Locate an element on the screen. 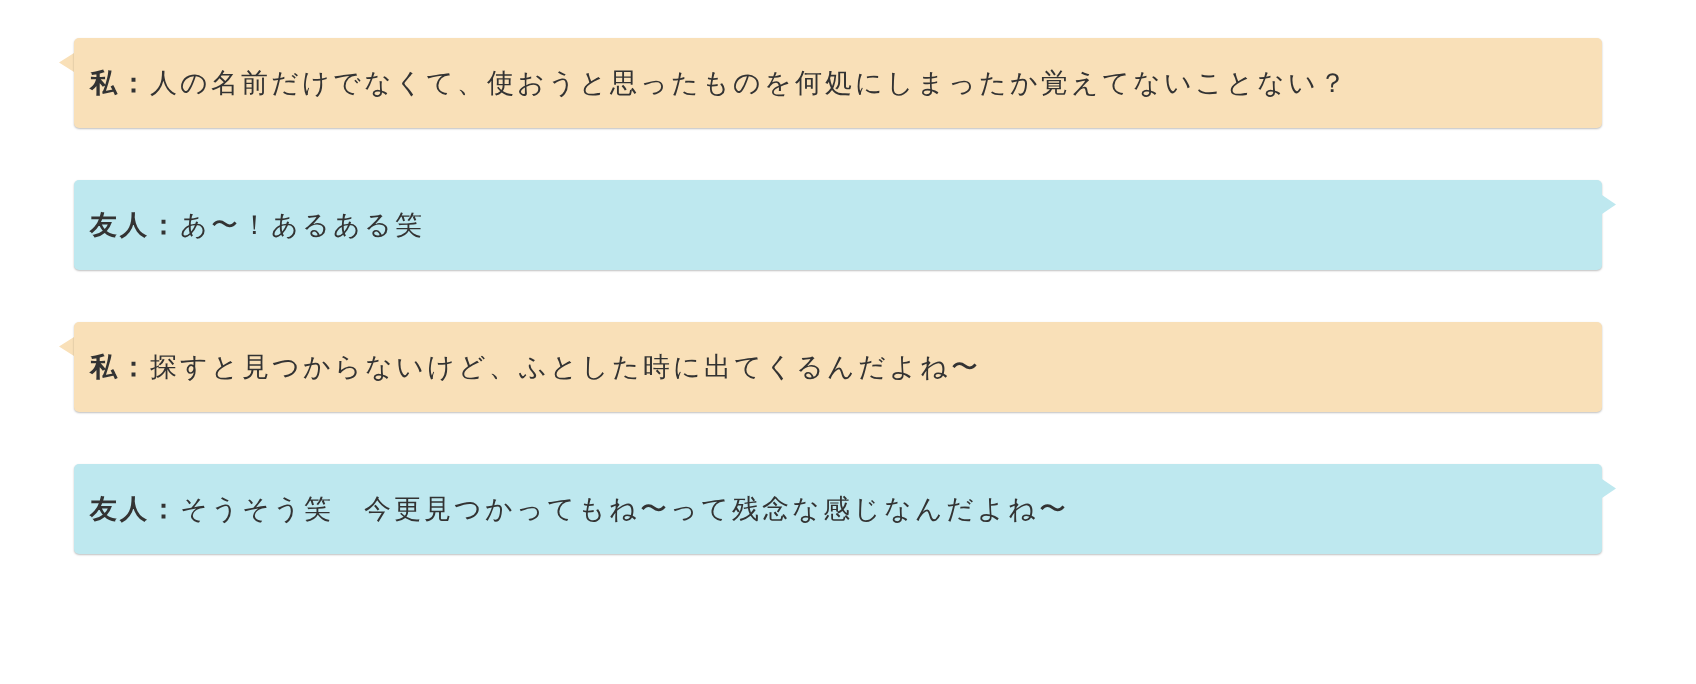  message-text: 探すと見つからないけど、ふとした時に出てくるんだよね〜 is located at coordinates (565, 367).